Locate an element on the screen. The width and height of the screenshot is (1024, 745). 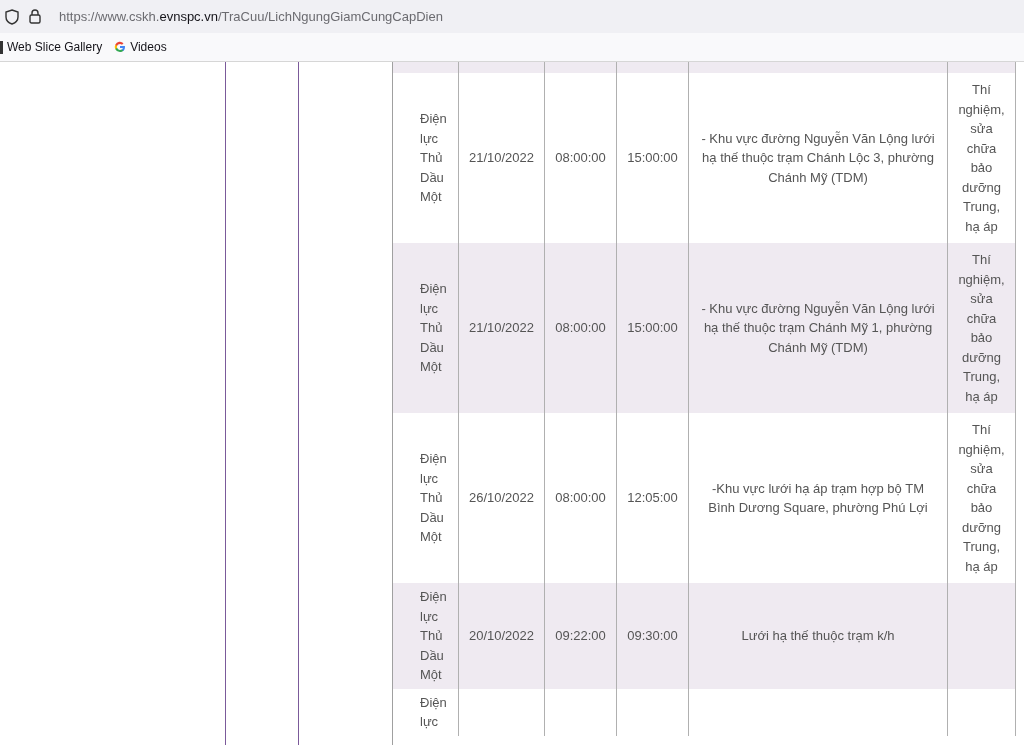
end-time-cell-text: 12:05:00 is located at coordinates (652, 498).